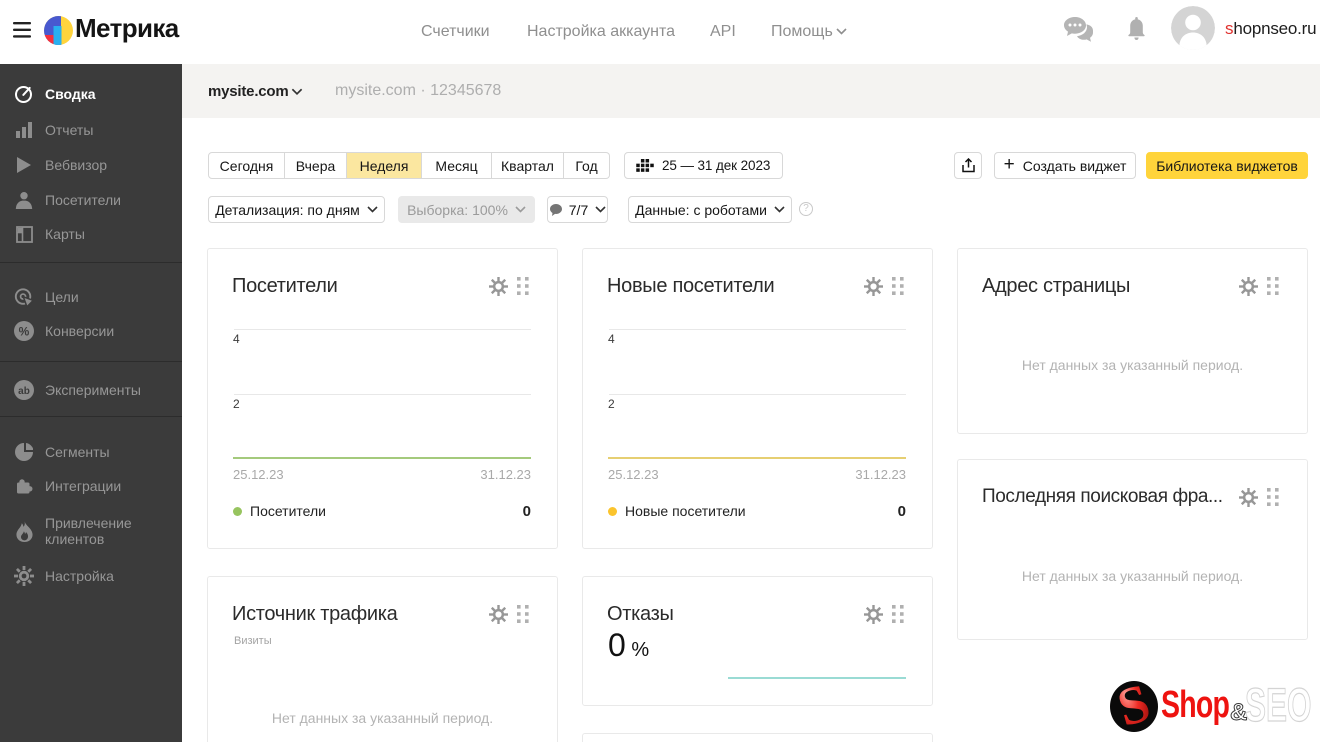 This screenshot has height=742, width=1320. I want to click on svg-text: ab, so click(24, 391).